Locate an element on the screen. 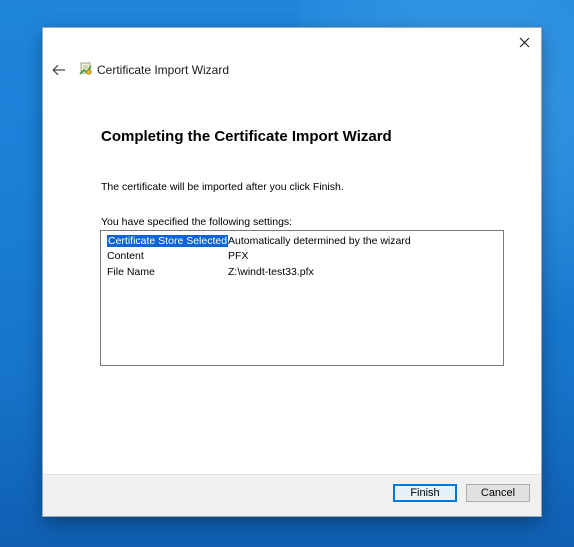 The width and height of the screenshot is (574, 547). certificate-icon is located at coordinates (85, 68).